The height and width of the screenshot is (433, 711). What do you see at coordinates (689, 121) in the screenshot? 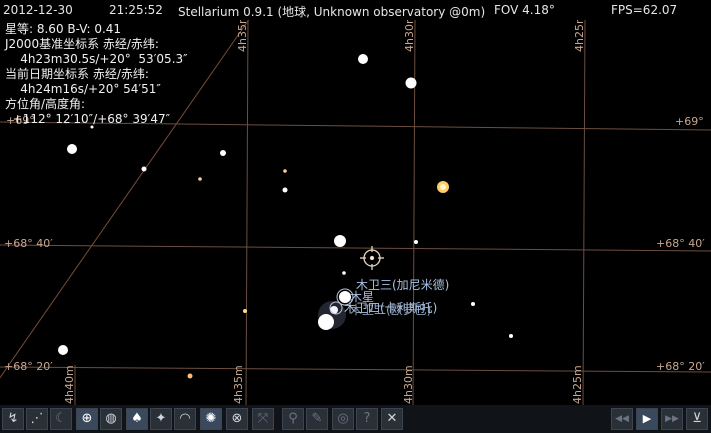
I see `grid-label-alt: +69°` at bounding box center [689, 121].